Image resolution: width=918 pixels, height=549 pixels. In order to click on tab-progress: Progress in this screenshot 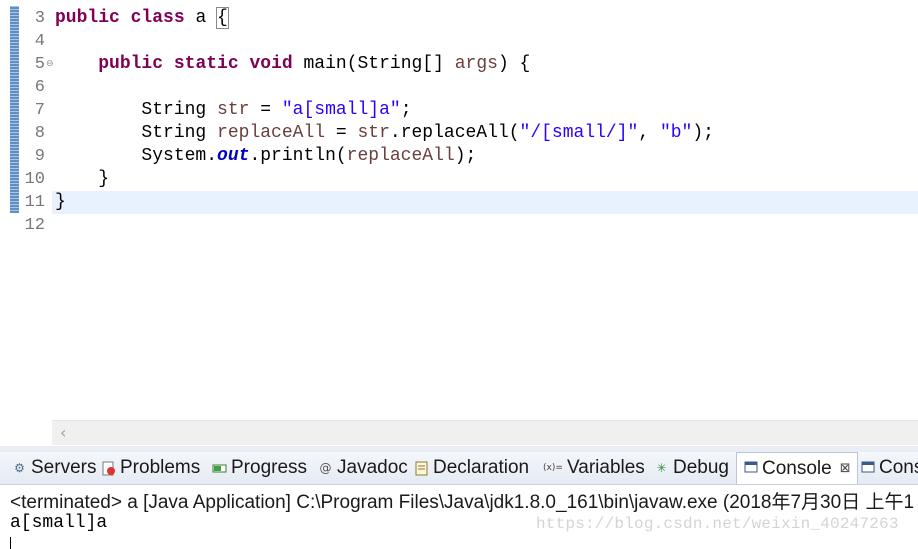, I will do `click(259, 468)`.